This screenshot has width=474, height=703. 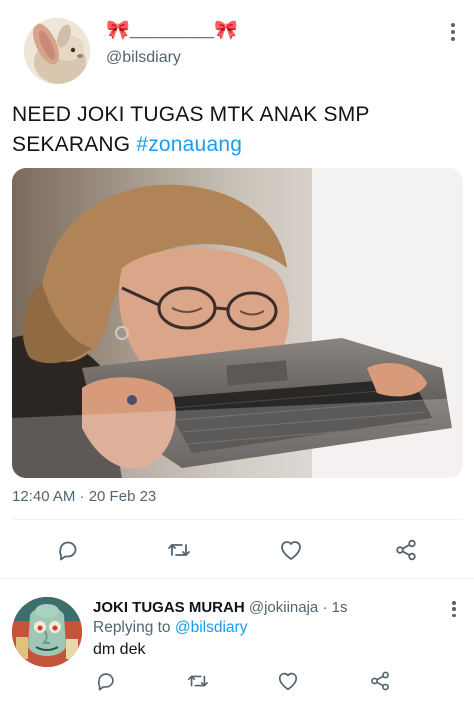 I want to click on avatar, so click(x=57, y=51).